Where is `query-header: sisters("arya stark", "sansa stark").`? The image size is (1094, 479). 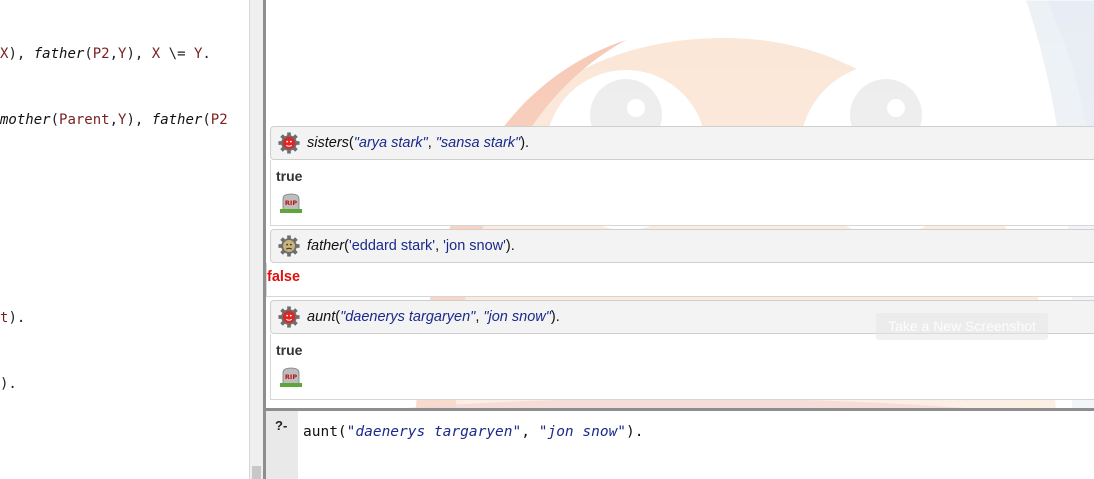
query-header: sisters("arya stark", "sansa stark"). is located at coordinates (682, 143).